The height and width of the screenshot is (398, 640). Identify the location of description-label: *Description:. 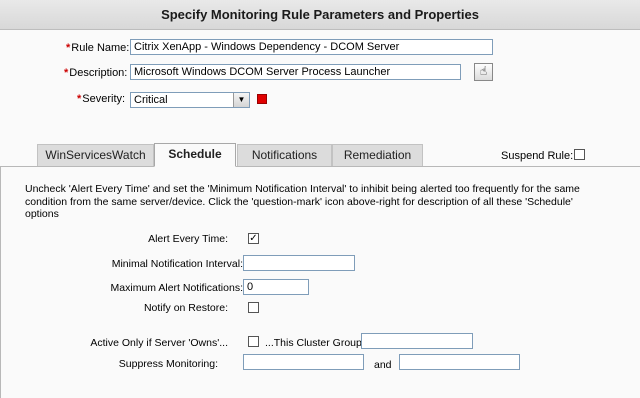
(95, 73).